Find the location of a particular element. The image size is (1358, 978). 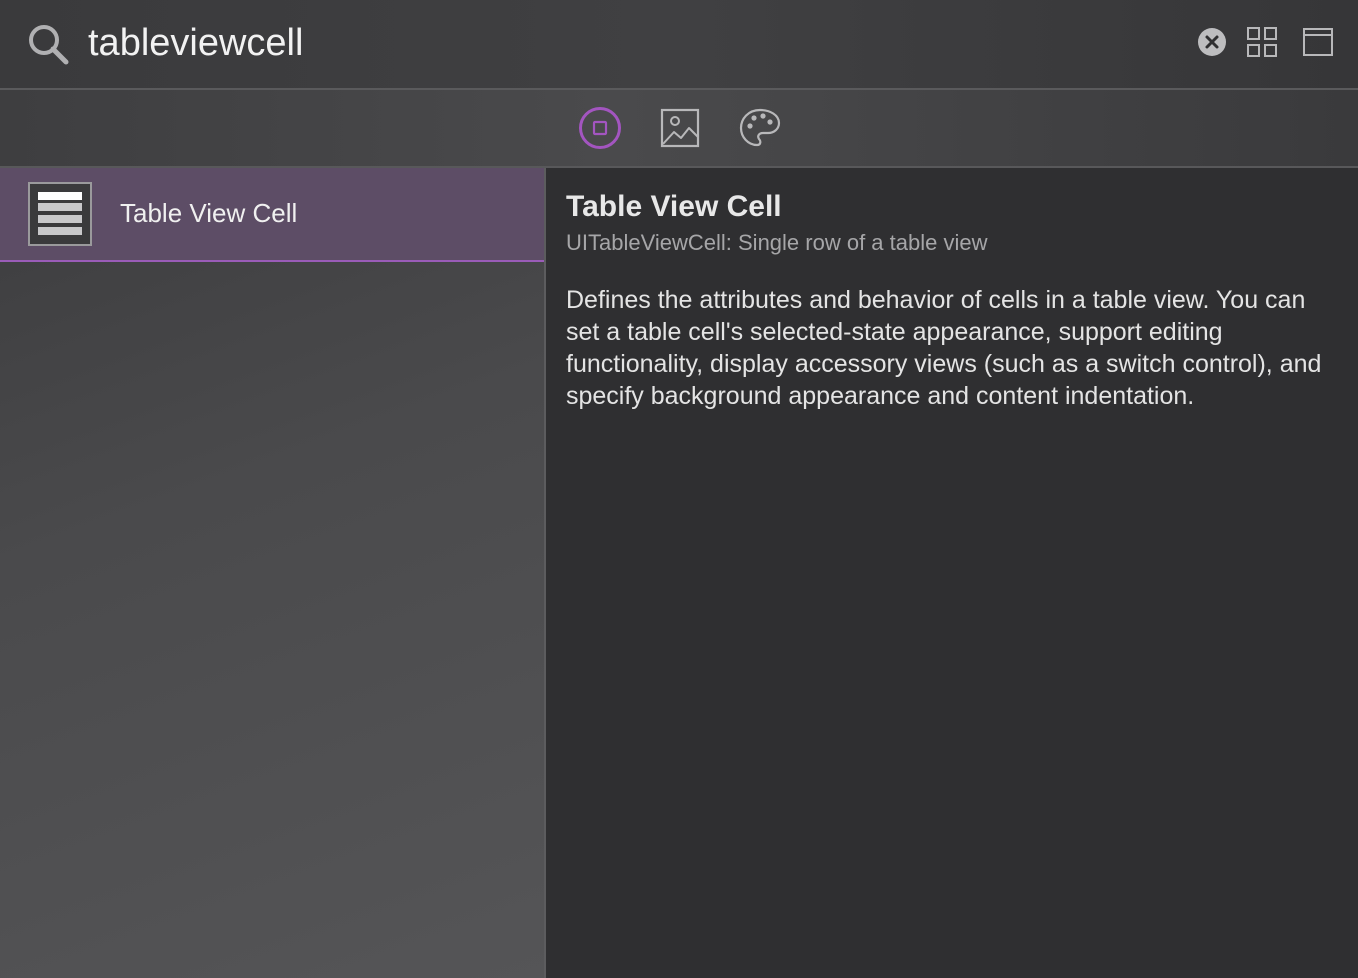

list-item: Table View Cell is located at coordinates (272, 215).